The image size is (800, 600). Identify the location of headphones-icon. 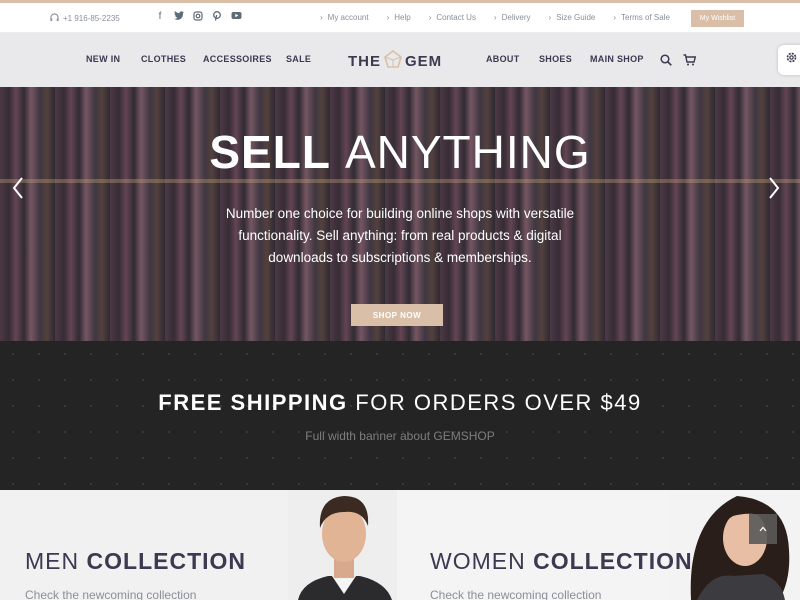
(54, 18).